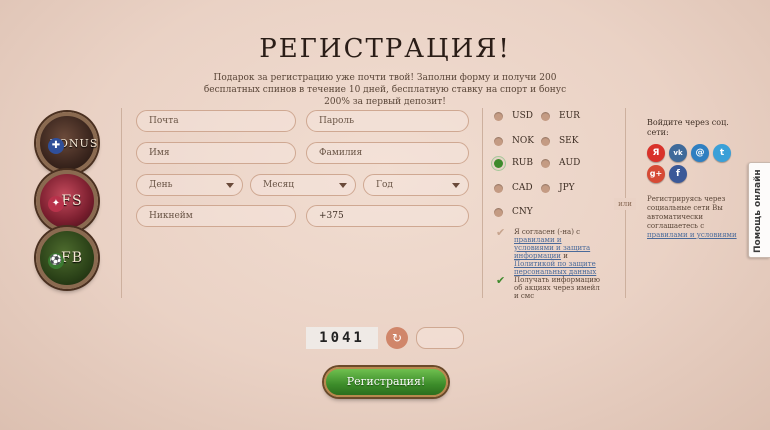 The image size is (770, 430). What do you see at coordinates (387, 121) in the screenshot?
I see `password-field: Пароль` at bounding box center [387, 121].